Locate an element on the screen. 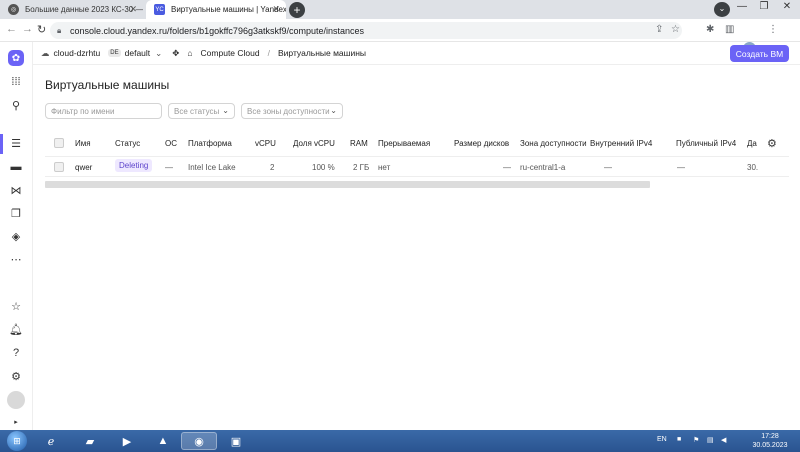 The height and width of the screenshot is (452, 800). vm-name: qwer is located at coordinates (83, 167).